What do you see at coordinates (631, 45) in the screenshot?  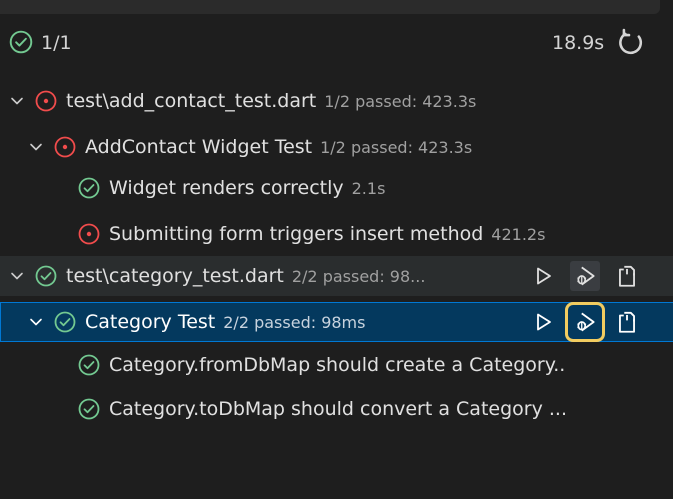 I see `refresh-icon` at bounding box center [631, 45].